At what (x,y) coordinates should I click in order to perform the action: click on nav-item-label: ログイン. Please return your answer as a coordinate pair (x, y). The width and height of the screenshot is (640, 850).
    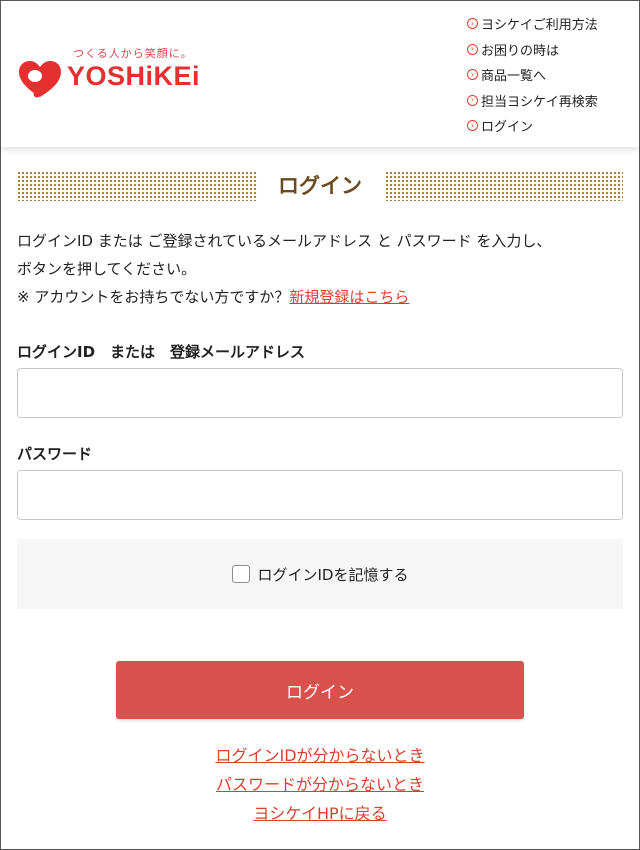
    Looking at the image, I should click on (507, 128).